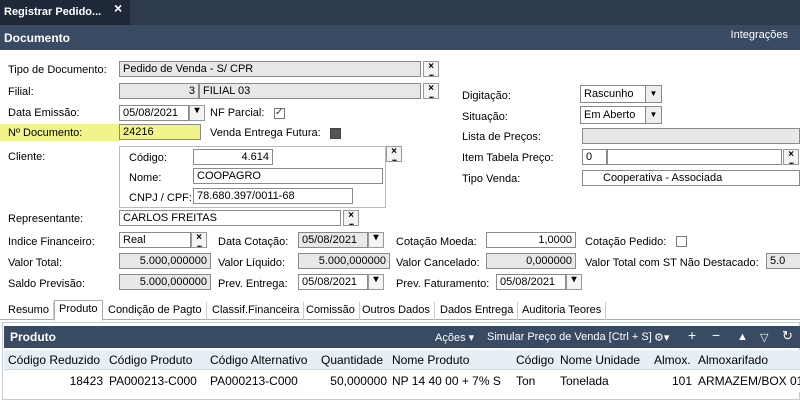 This screenshot has height=400, width=800. Describe the element at coordinates (691, 178) in the screenshot. I see `tipo-venda-field: Cooperativa - Associada` at that location.